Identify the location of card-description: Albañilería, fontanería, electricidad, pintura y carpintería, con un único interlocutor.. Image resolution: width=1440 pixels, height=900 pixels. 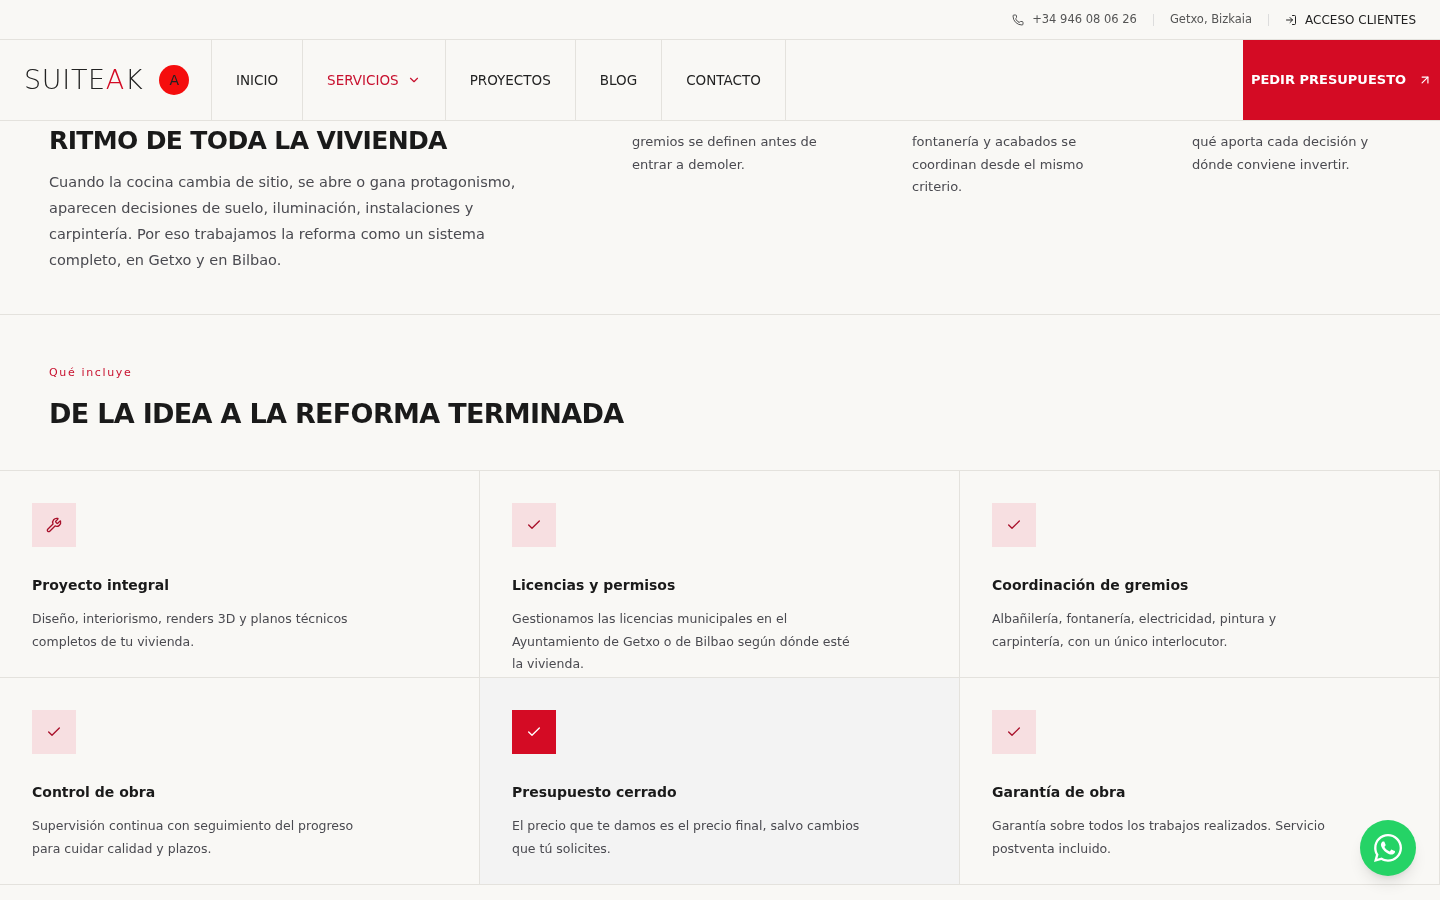
(1135, 630).